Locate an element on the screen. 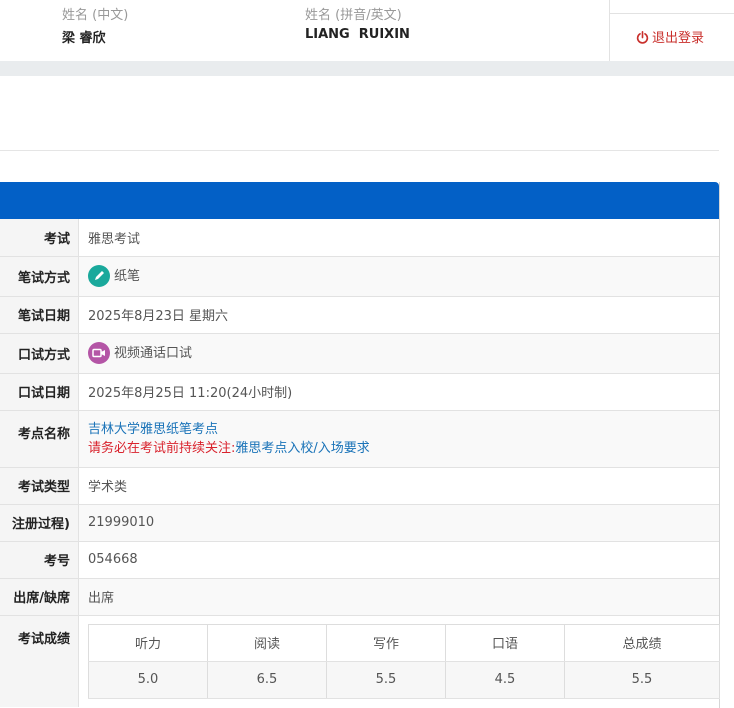 This screenshot has width=734, height=708. header-divider-line is located at coordinates (672, 13).